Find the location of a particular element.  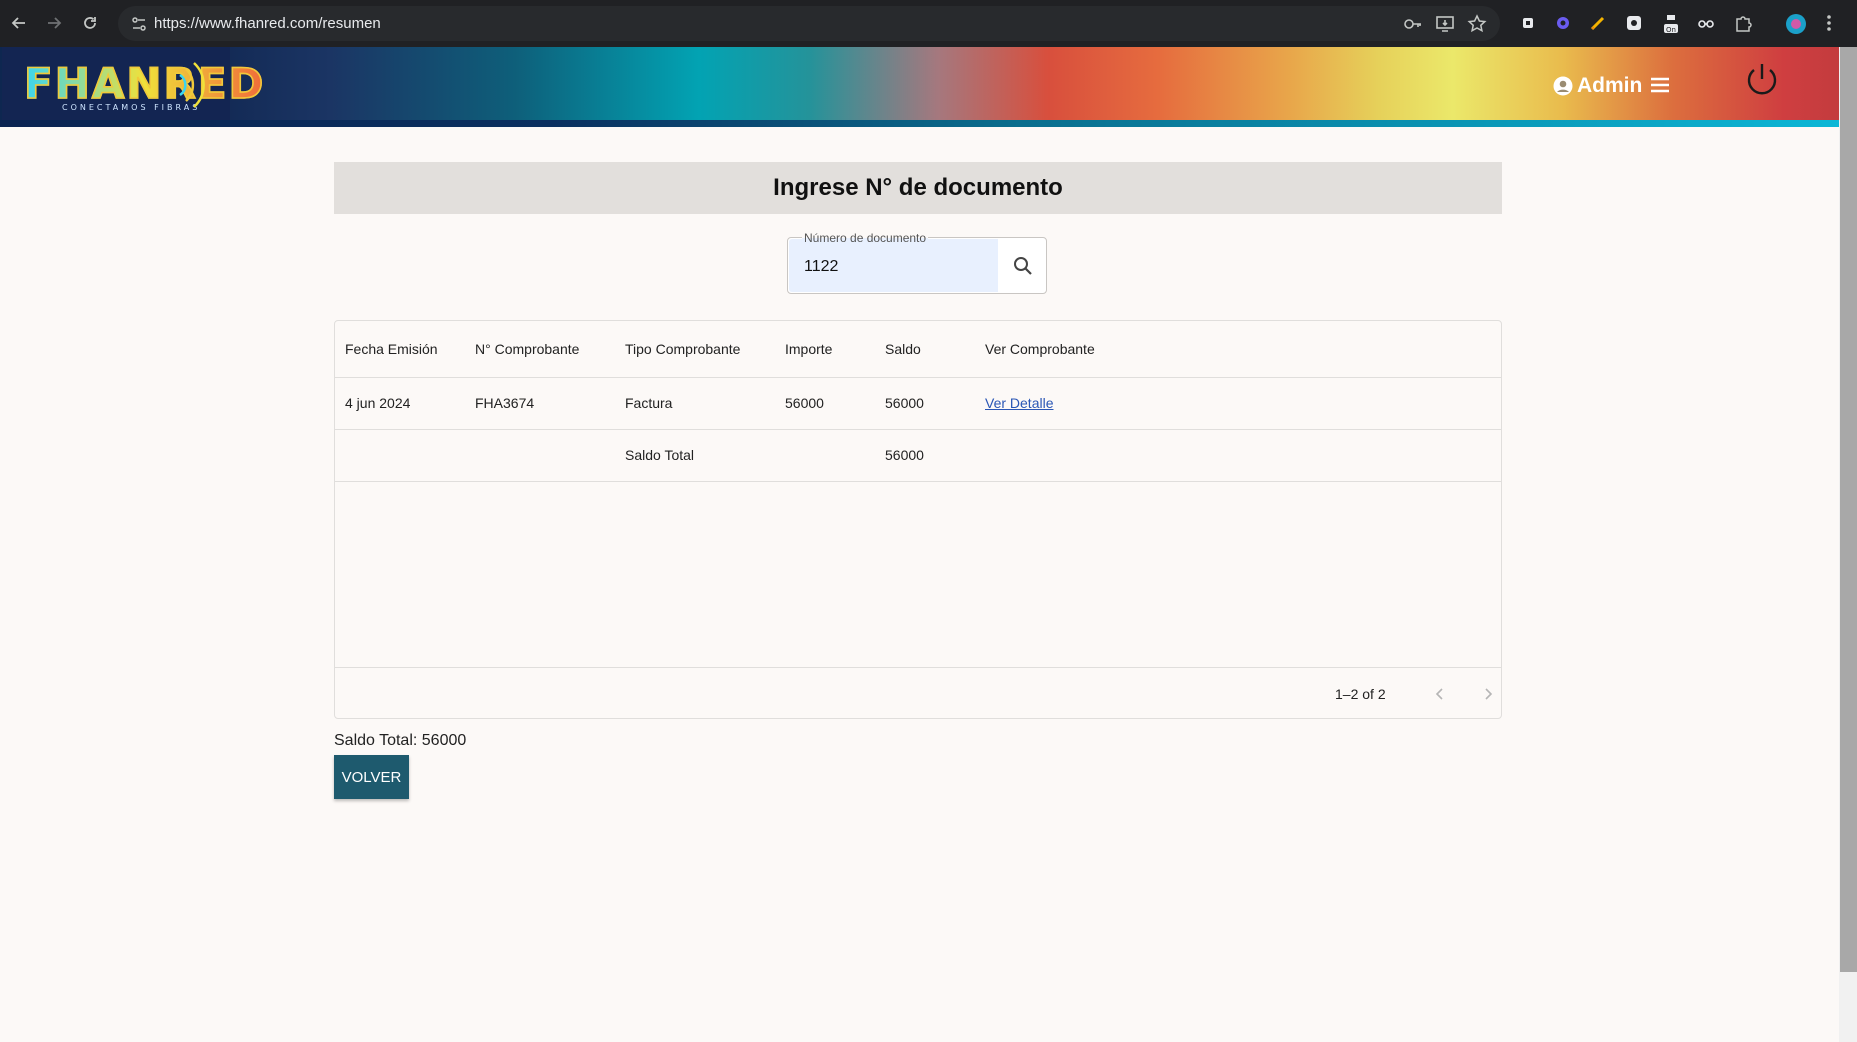

column-header: N° Comprobante is located at coordinates (527, 349).